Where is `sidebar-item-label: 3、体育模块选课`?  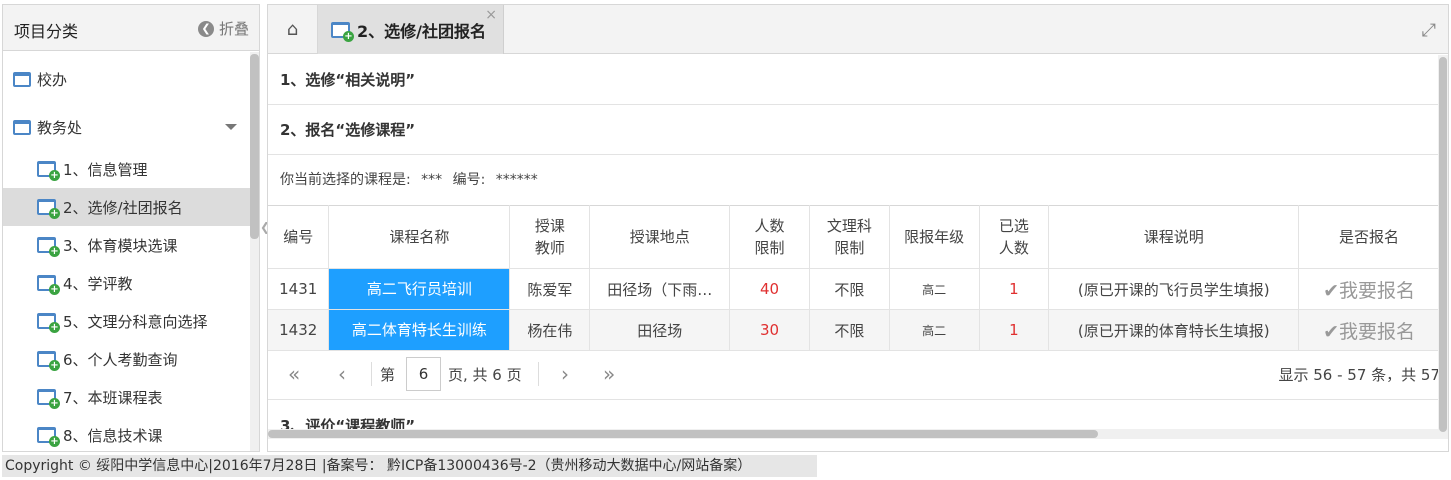 sidebar-item-label: 3、体育模块选课 is located at coordinates (120, 245).